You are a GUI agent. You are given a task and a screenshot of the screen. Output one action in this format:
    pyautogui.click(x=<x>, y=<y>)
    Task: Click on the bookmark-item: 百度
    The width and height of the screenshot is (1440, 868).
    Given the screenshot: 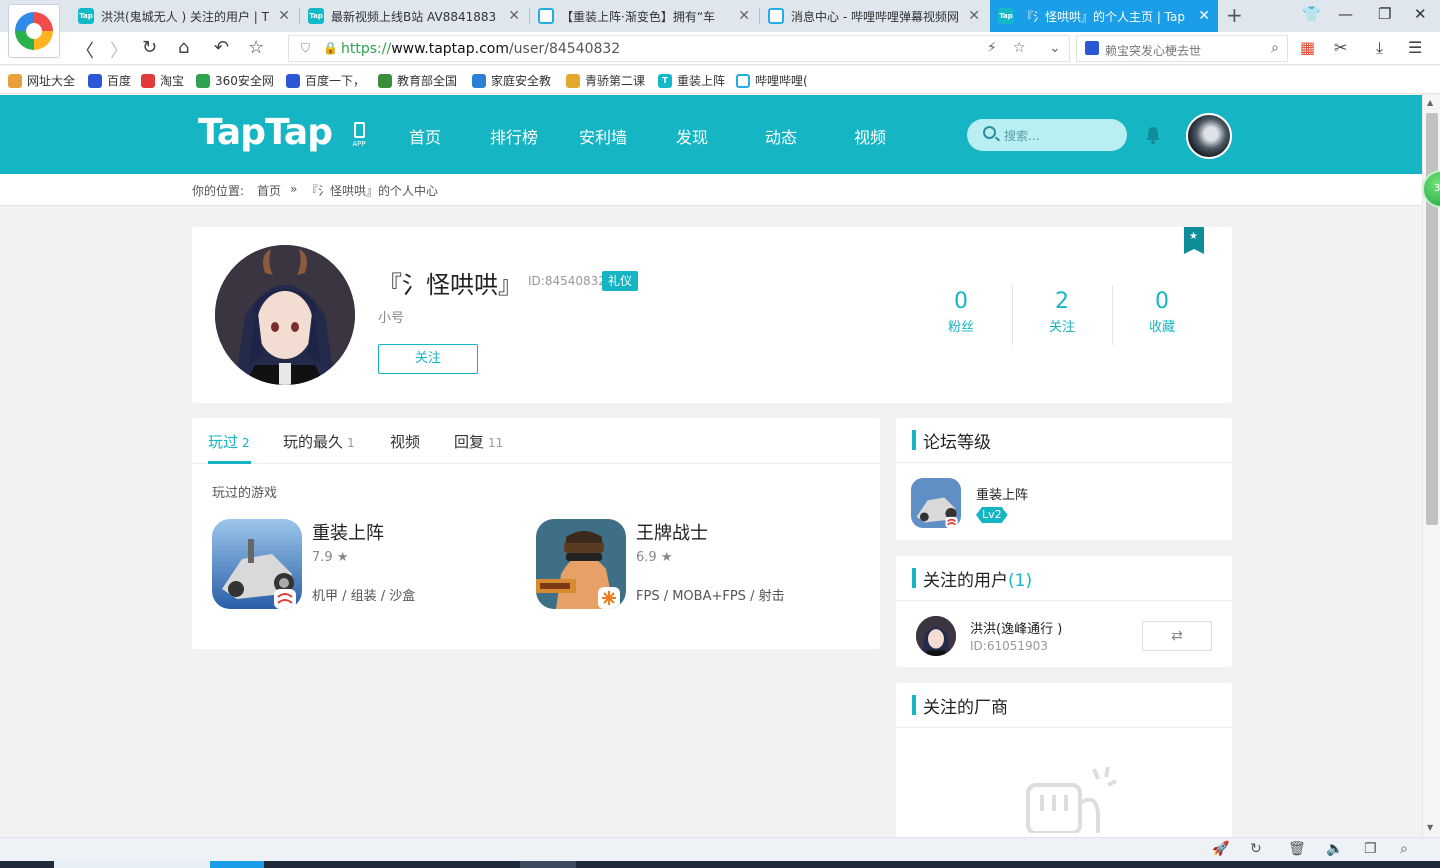 What is the action you would take?
    pyautogui.click(x=109, y=80)
    